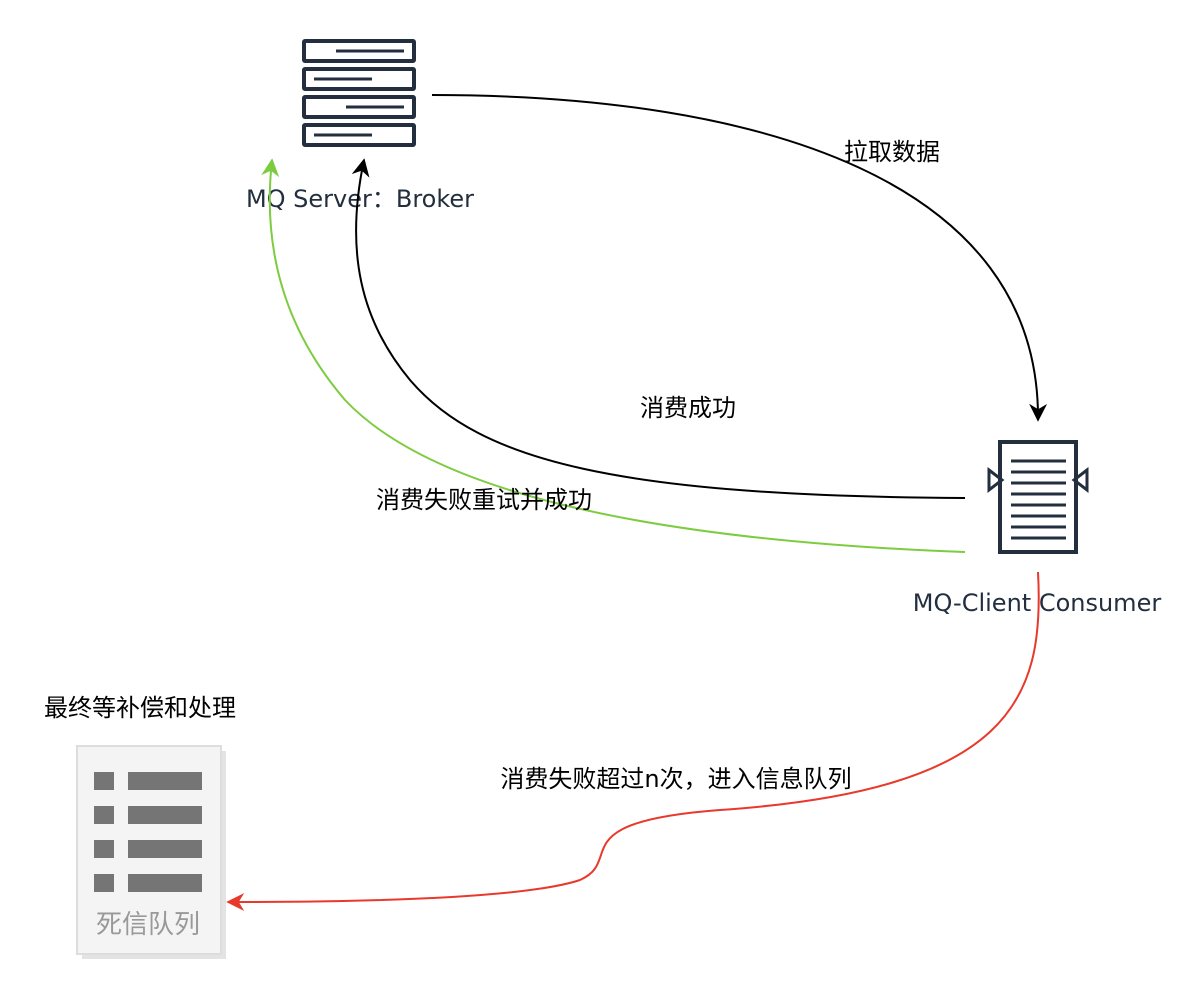  Describe the element at coordinates (688, 408) in the screenshot. I see `edge-label-consume-success: 消费成功` at that location.